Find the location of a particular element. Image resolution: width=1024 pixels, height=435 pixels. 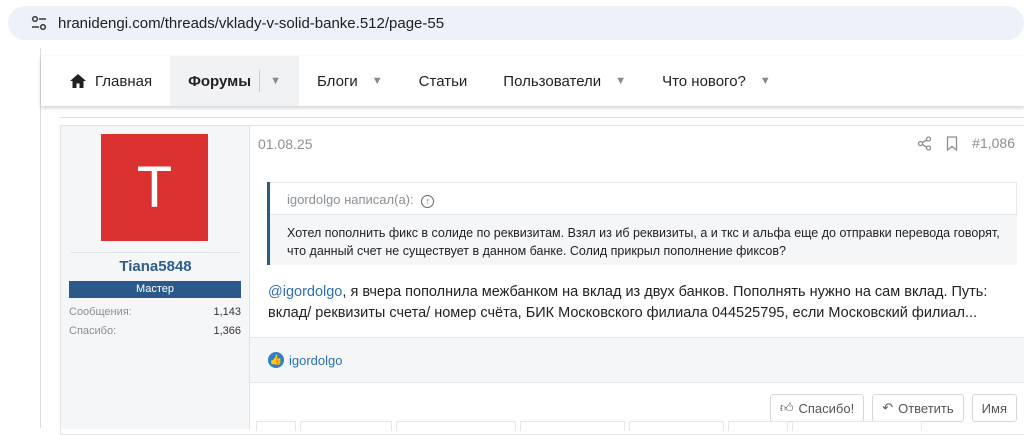

bookmark-icon is located at coordinates (952, 143).